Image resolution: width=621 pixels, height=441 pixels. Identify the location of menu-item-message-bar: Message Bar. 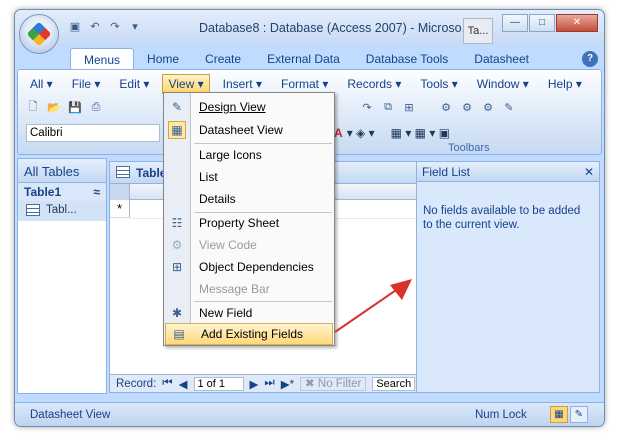
(249, 289).